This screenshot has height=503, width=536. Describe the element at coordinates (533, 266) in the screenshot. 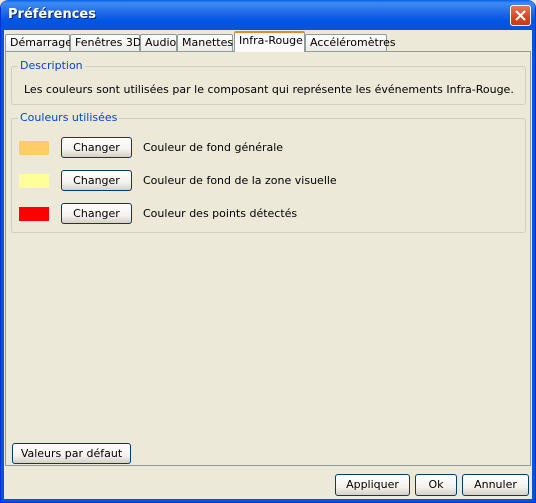

I see `window-border-right` at that location.